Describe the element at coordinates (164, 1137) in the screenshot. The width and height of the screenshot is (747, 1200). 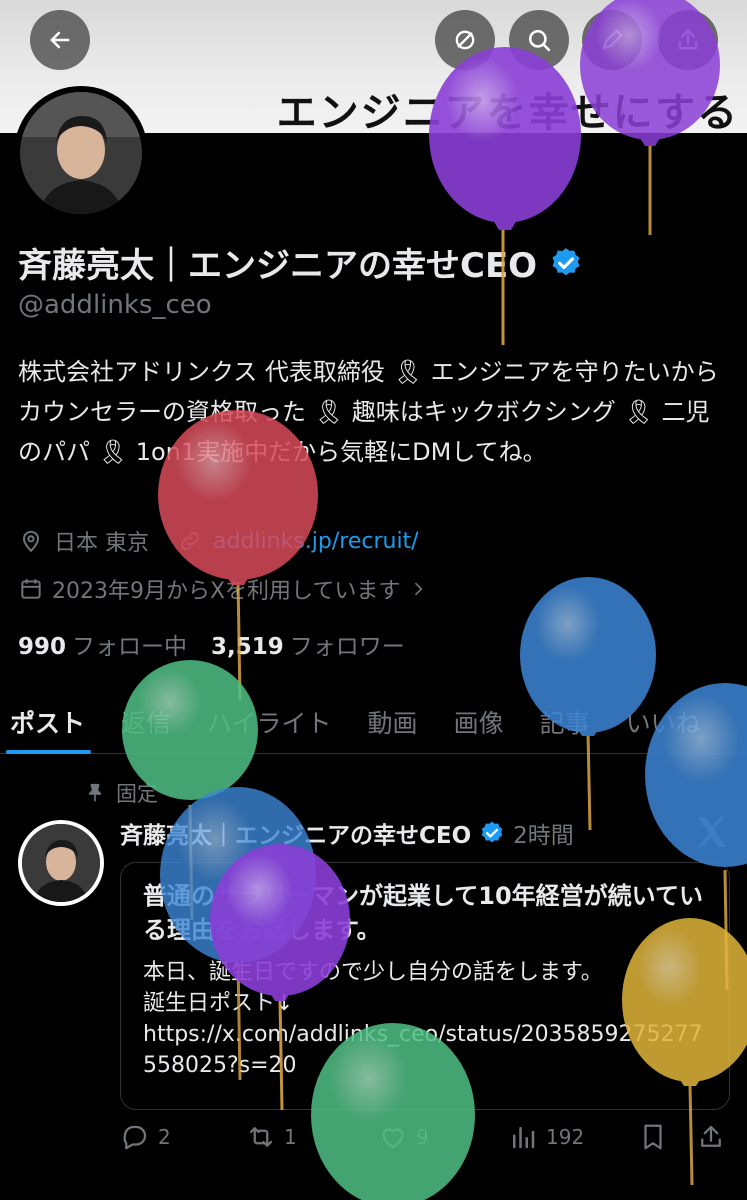
I see `reply-count: 2` at that location.